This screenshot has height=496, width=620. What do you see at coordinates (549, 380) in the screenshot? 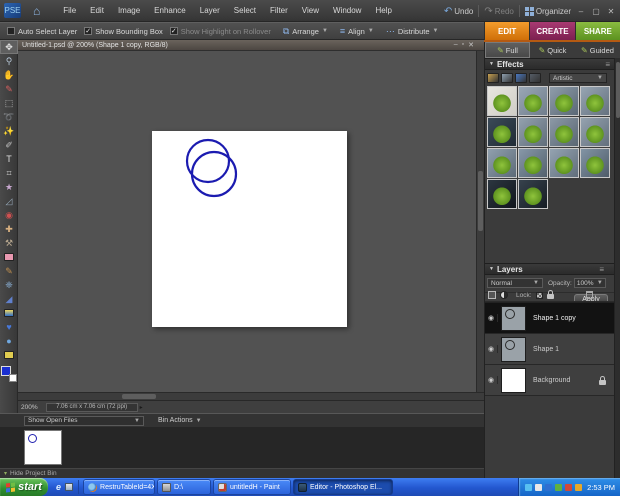
I see `layer-row: ◉ Background` at bounding box center [549, 380].